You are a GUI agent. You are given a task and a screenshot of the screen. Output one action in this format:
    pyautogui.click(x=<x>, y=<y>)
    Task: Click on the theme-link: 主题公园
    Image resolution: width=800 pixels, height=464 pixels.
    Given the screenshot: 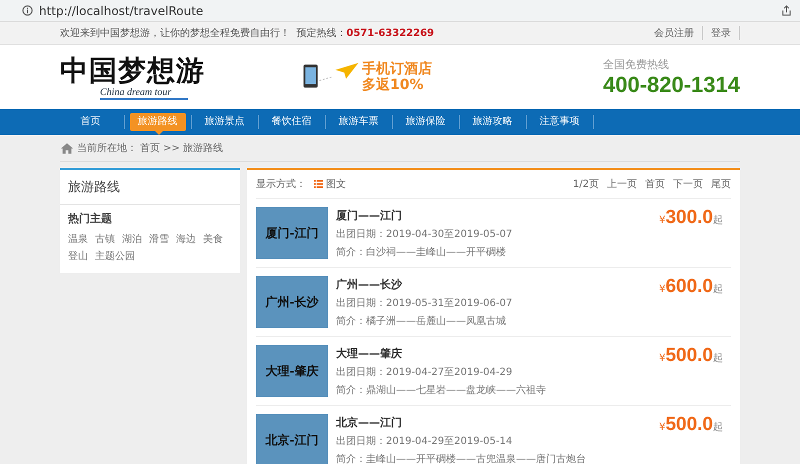 What is the action you would take?
    pyautogui.click(x=115, y=256)
    